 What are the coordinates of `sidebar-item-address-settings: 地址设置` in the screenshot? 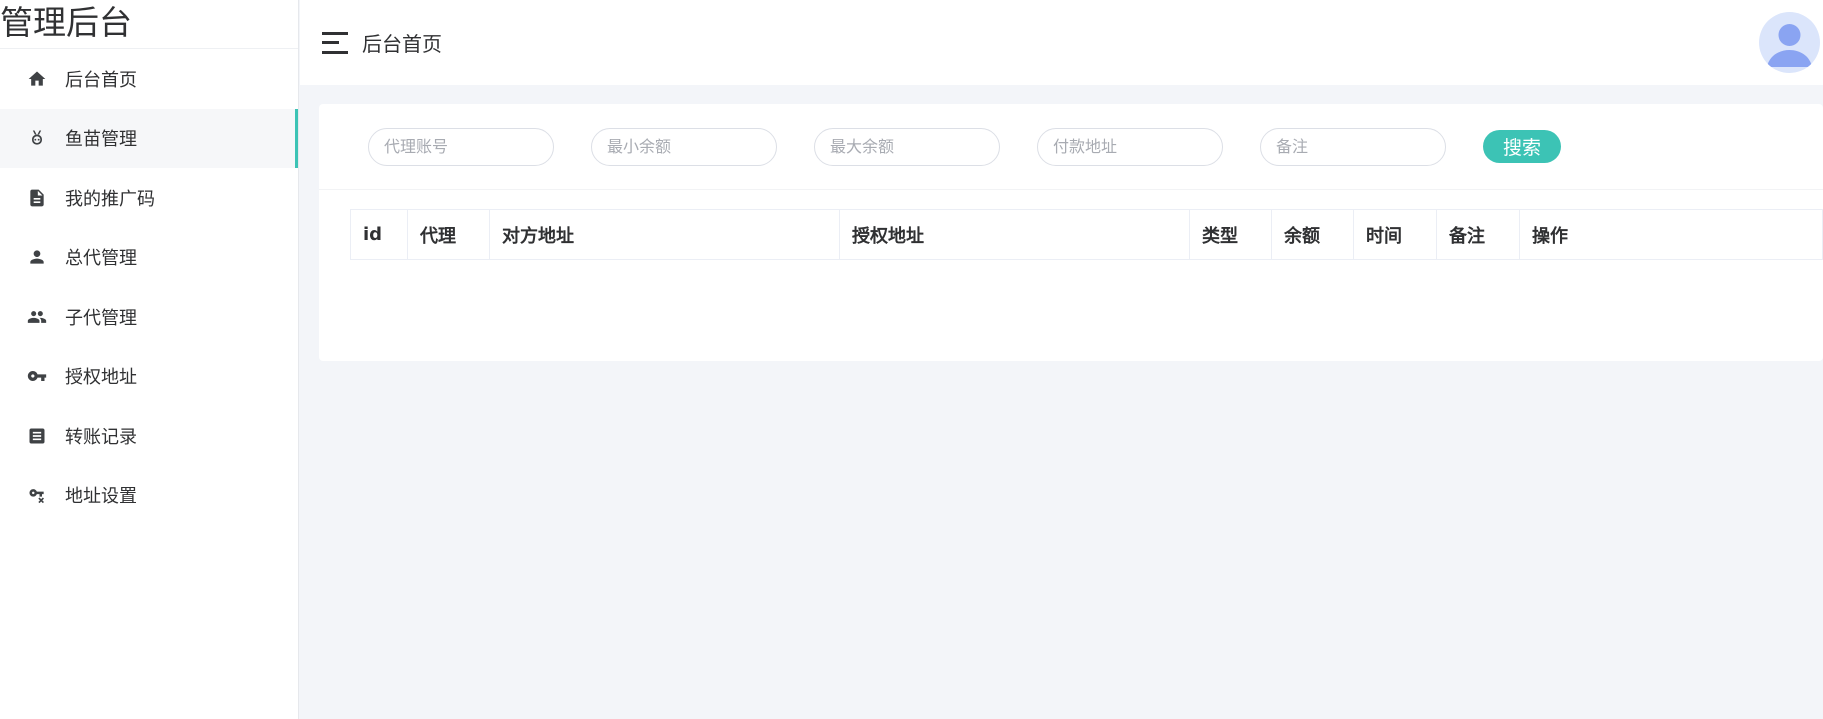 It's located at (149, 496).